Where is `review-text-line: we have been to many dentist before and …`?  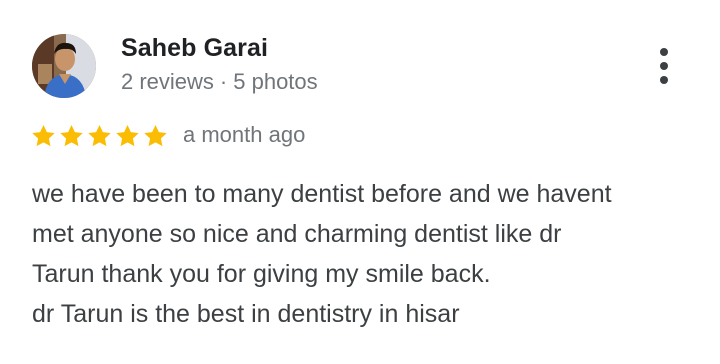
review-text-line: we have been to many dentist before and … is located at coordinates (322, 194).